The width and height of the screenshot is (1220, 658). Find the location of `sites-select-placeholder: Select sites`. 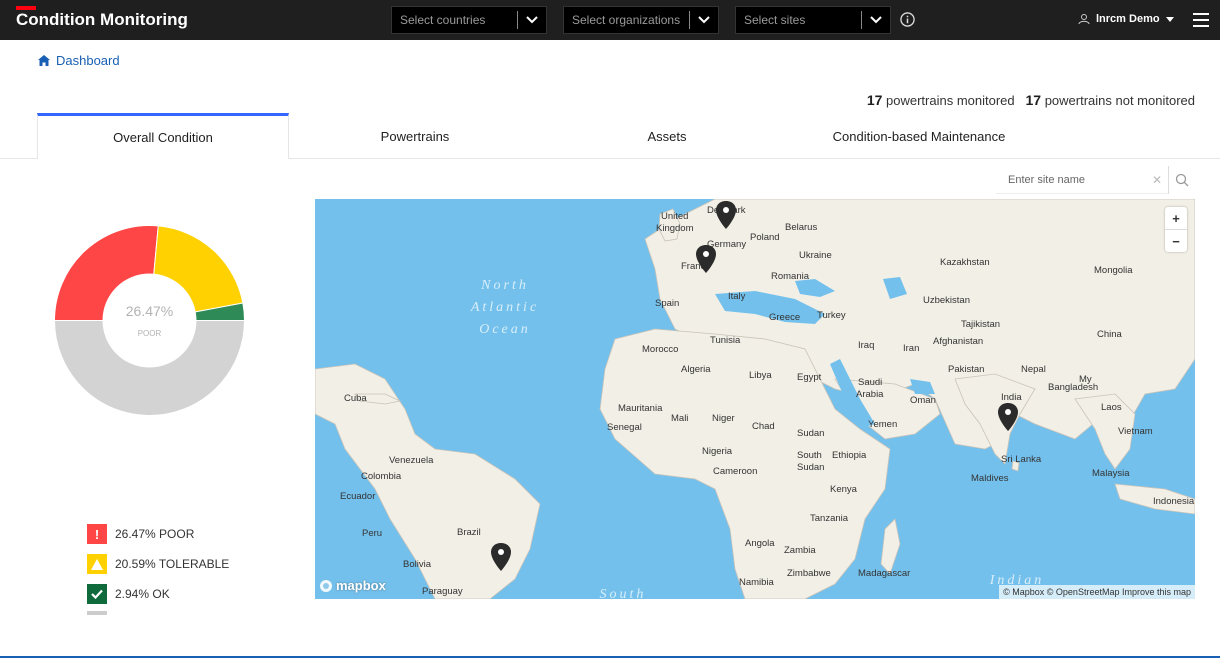

sites-select-placeholder: Select sites is located at coordinates (775, 20).